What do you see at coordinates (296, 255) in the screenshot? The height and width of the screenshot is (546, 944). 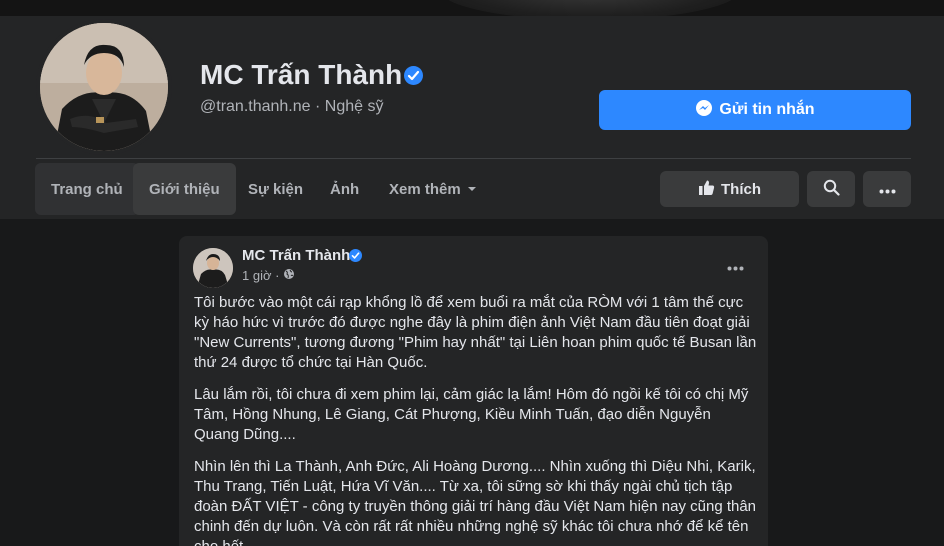 I see `post-author-name: MC Trấn Thành` at bounding box center [296, 255].